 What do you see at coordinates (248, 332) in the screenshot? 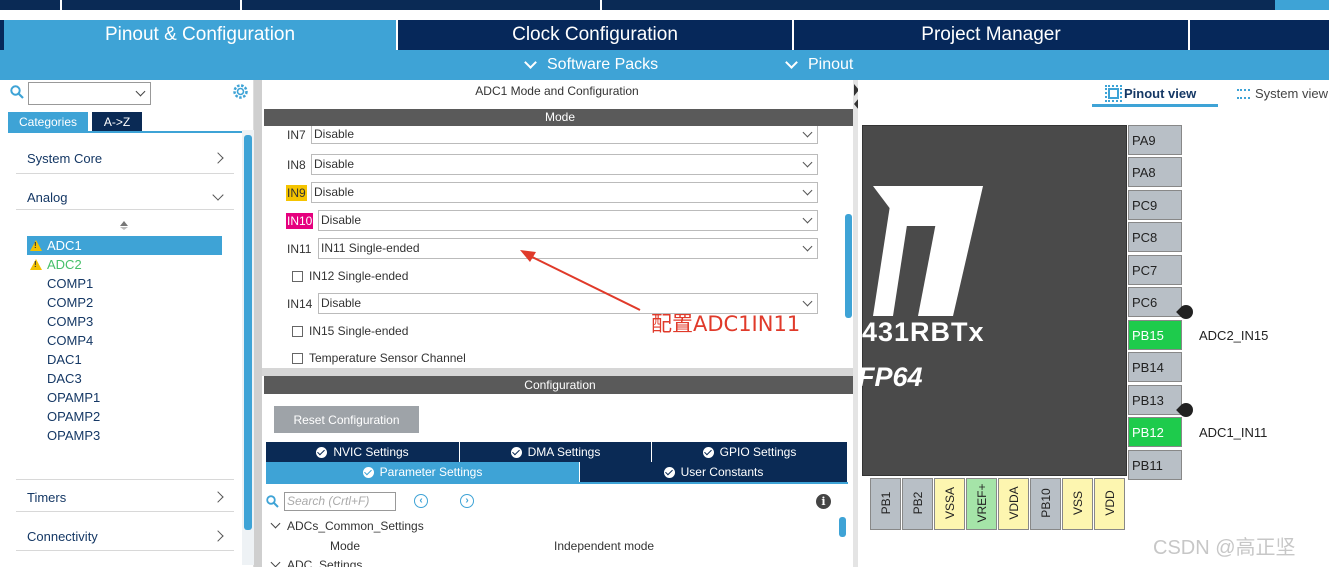
I see `categories-scrollbar` at bounding box center [248, 332].